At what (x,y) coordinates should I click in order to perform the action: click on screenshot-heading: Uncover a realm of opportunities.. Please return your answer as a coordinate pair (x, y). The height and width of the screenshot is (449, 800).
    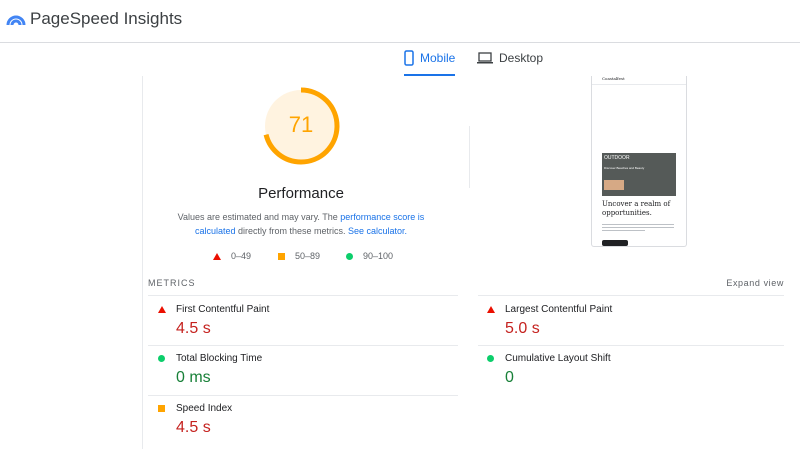
    Looking at the image, I should click on (636, 208).